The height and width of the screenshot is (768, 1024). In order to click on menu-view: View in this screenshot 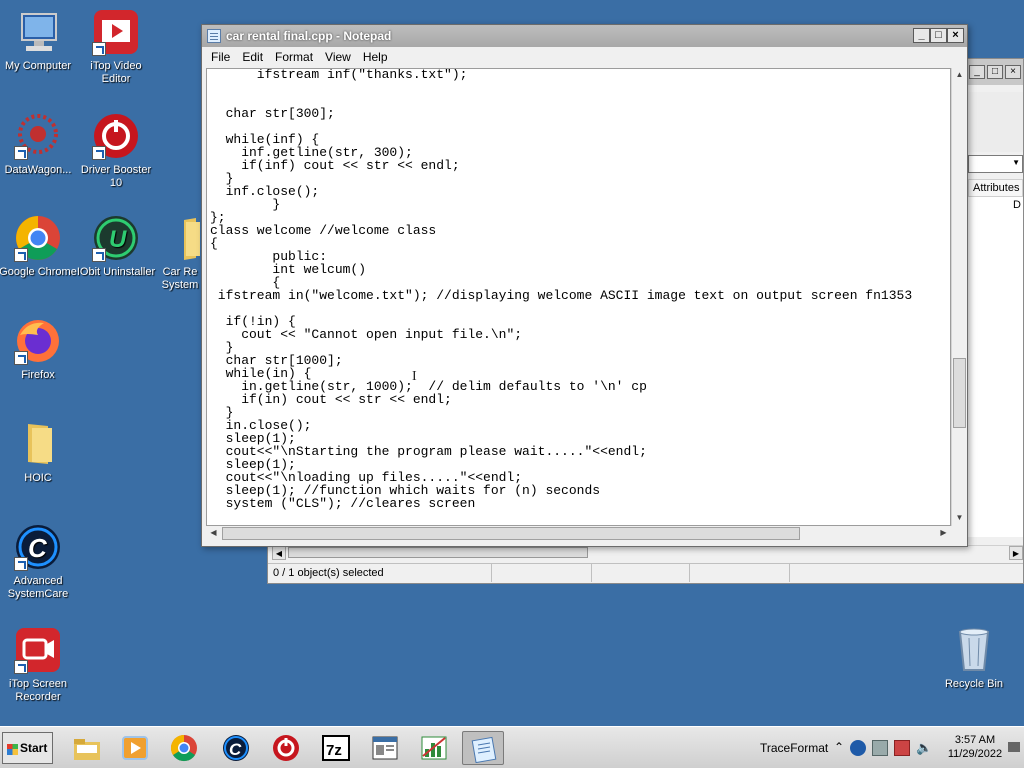, I will do `click(338, 57)`.